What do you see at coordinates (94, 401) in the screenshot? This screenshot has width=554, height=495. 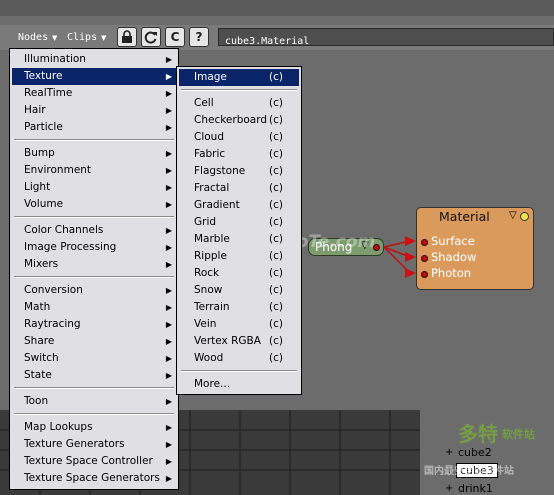 I see `menu-item-toon: Toon ▶` at bounding box center [94, 401].